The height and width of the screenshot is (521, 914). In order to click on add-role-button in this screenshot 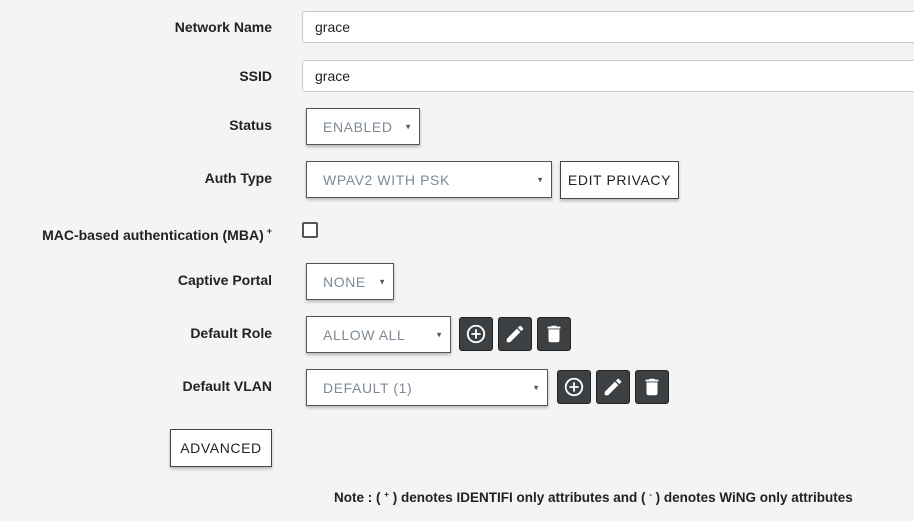, I will do `click(476, 334)`.